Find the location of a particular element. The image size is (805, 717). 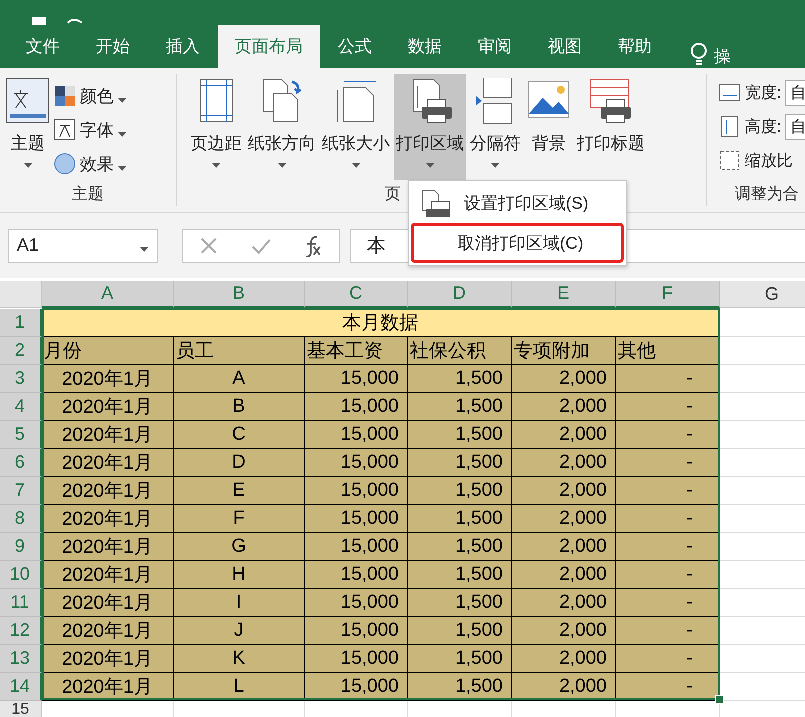

scale-label: 高度: is located at coordinates (763, 128).